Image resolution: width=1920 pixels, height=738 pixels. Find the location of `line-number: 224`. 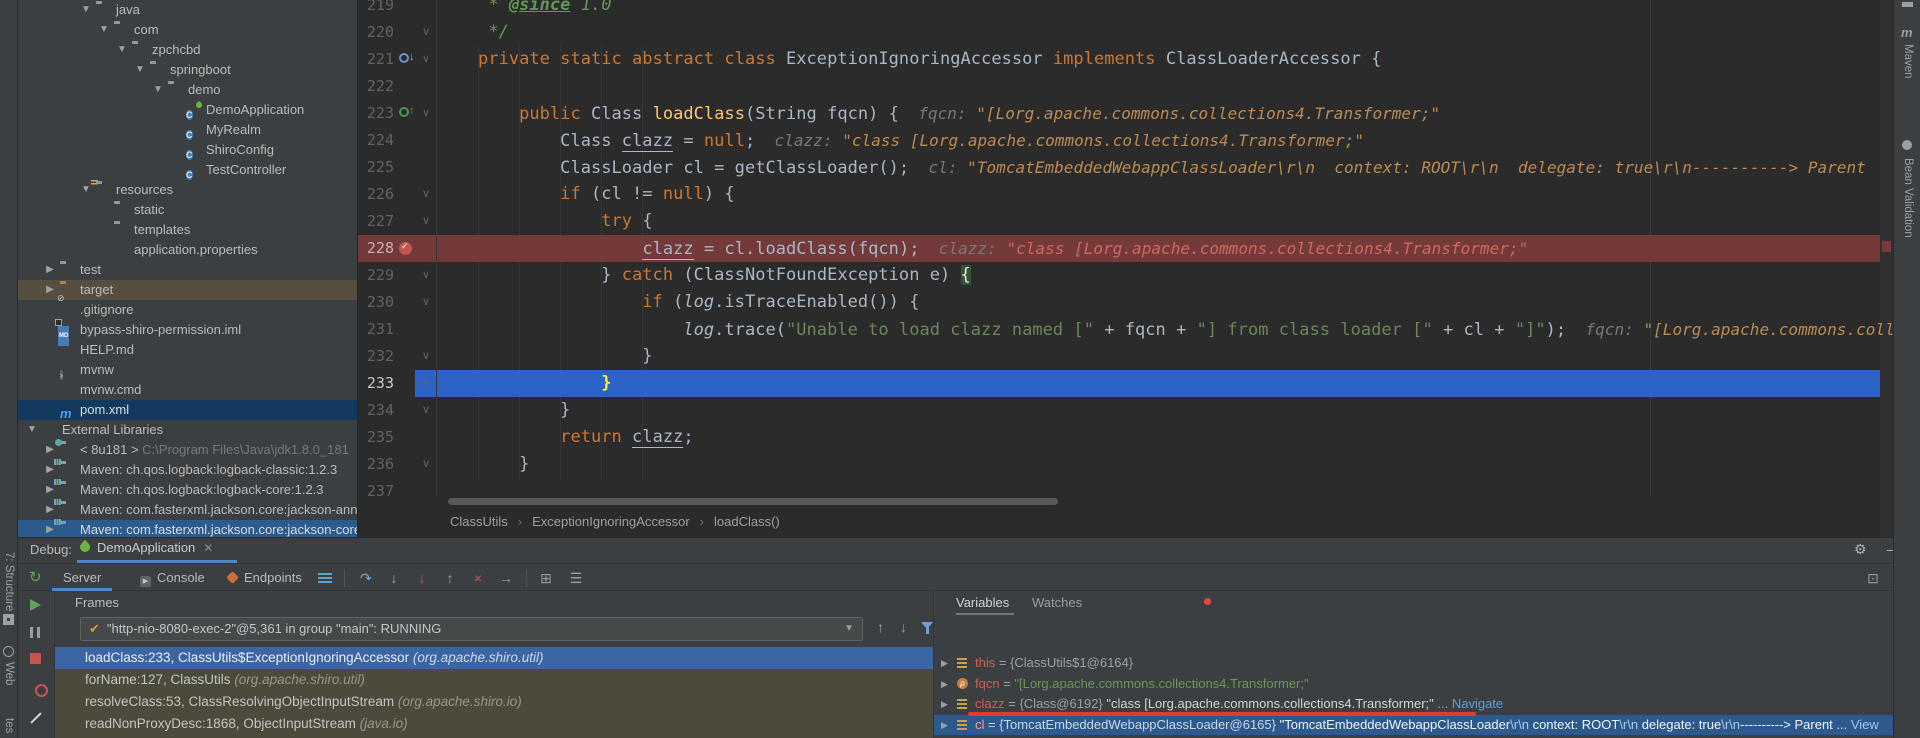

line-number: 224 is located at coordinates (379, 140).